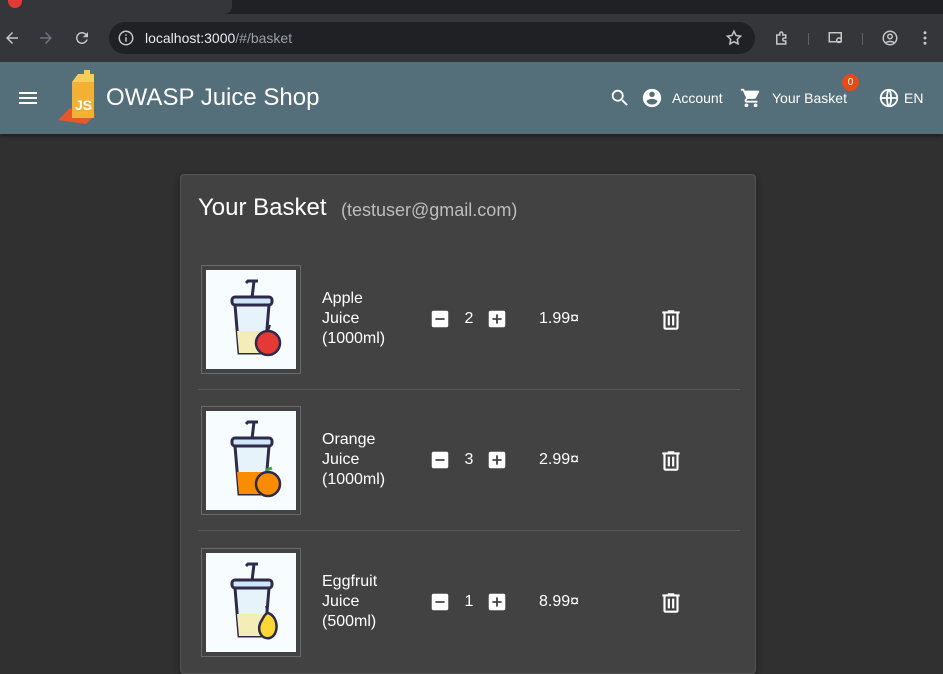 Image resolution: width=943 pixels, height=674 pixels. I want to click on shopping-cart-icon, so click(751, 98).